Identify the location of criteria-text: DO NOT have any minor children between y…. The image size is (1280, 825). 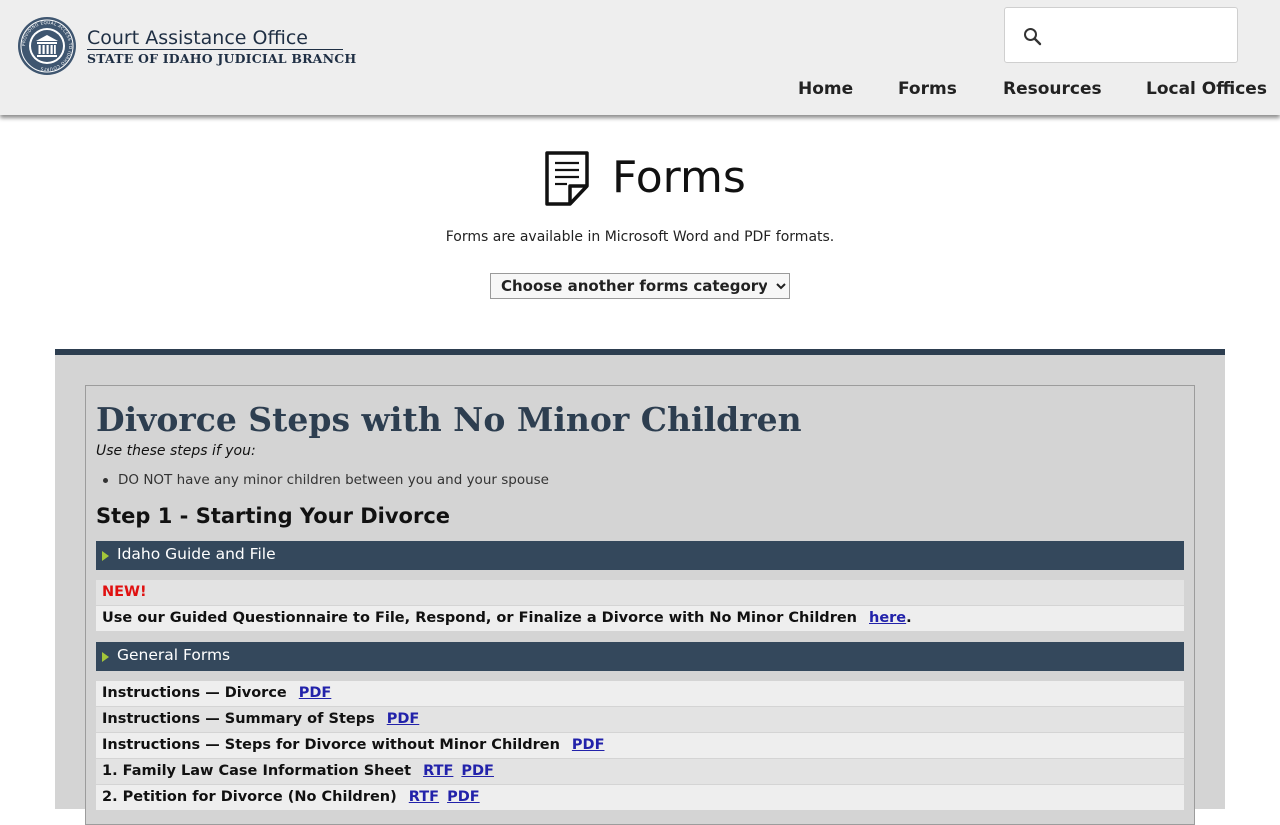
(333, 480).